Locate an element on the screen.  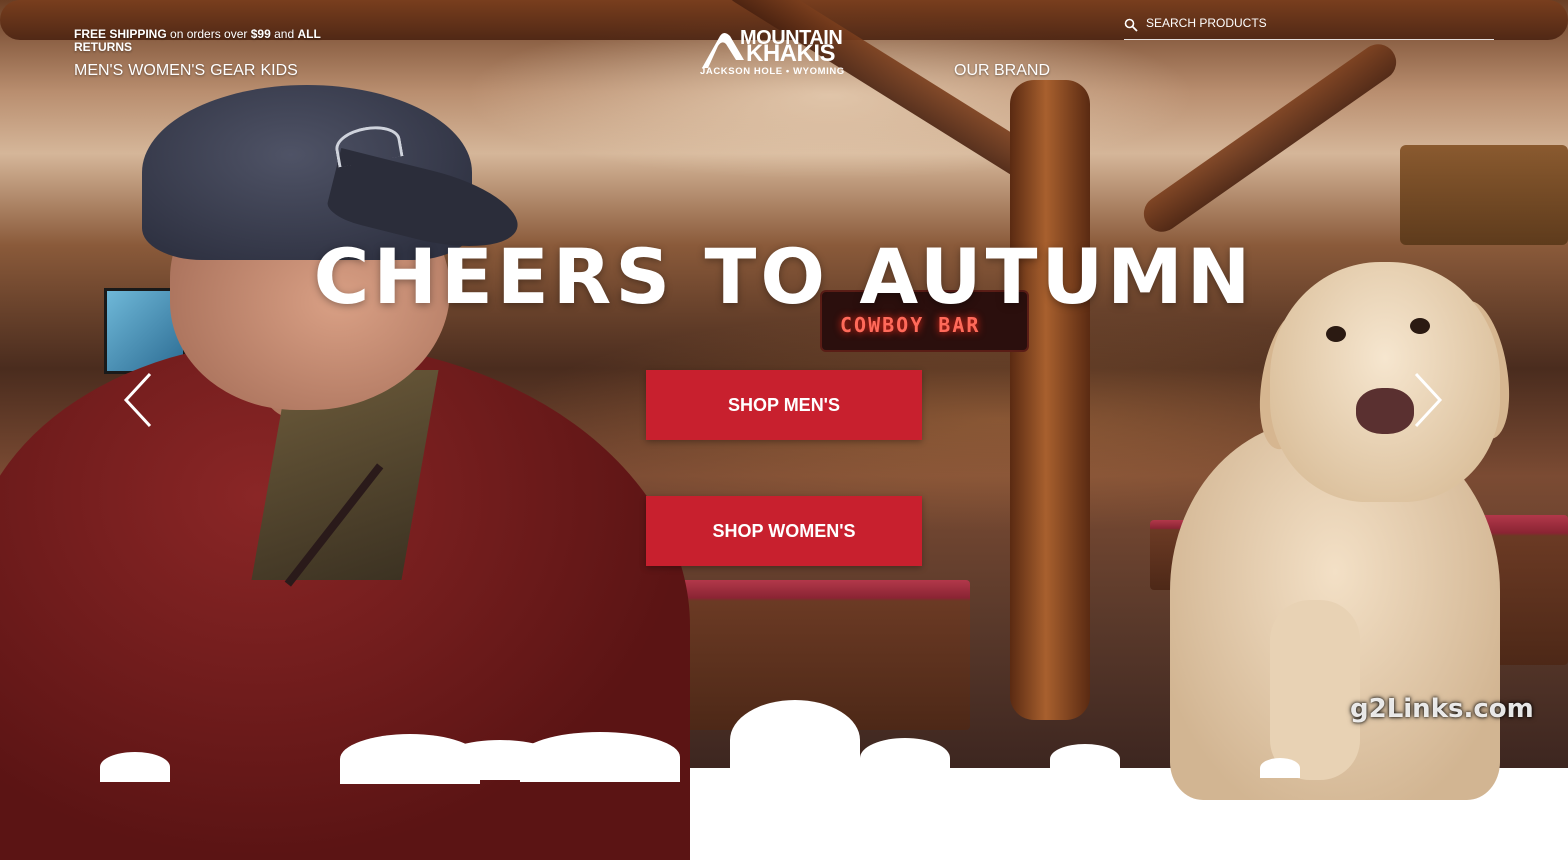
nav-item-gear: GEAR is located at coordinates (232, 71).